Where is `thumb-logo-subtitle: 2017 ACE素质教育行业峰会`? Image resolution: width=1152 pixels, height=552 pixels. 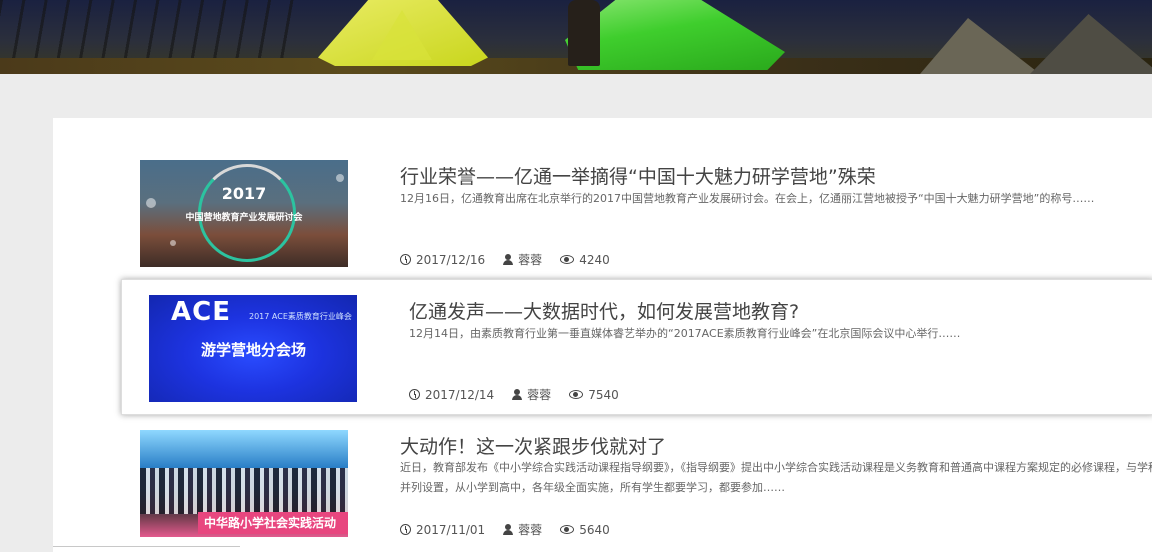 thumb-logo-subtitle: 2017 ACE素质教育行业峰会 is located at coordinates (300, 316).